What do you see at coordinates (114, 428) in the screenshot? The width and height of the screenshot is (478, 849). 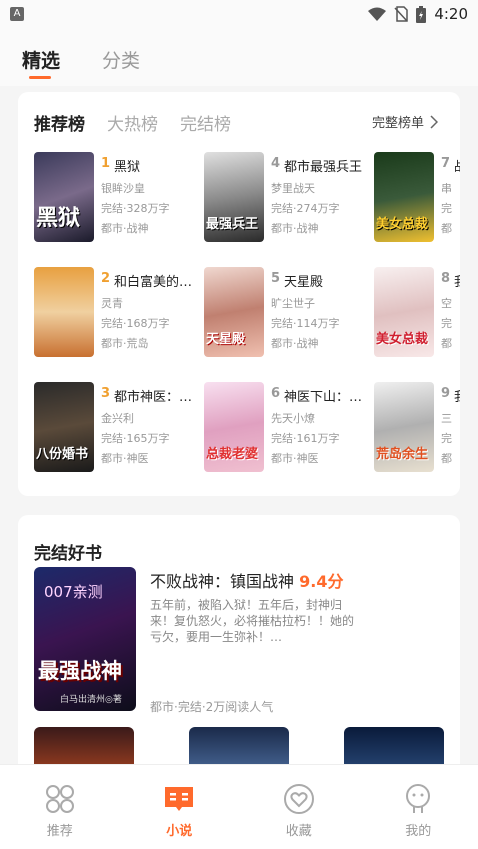 I see `ranking-book-3: 八份婚书 3 都市神医：… 金兴利 完结·165万字 都市·神医` at bounding box center [114, 428].